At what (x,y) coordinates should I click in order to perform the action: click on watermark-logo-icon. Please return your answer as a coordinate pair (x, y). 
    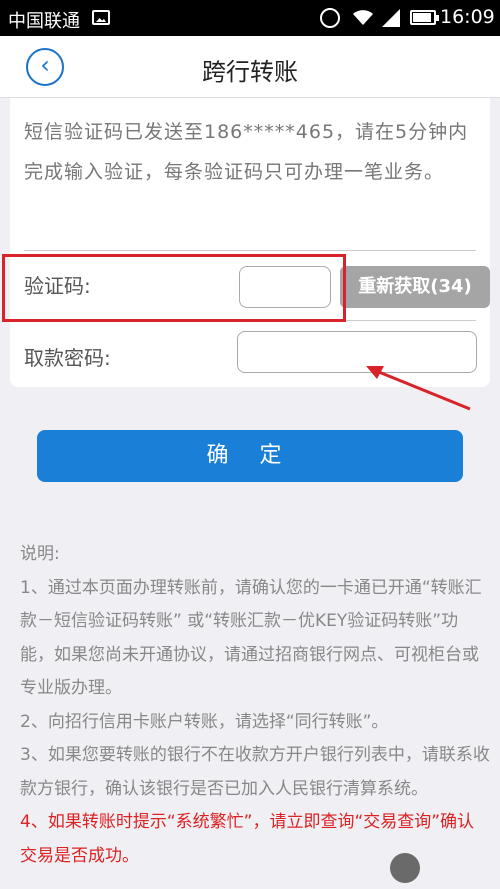
    Looking at the image, I should click on (405, 868).